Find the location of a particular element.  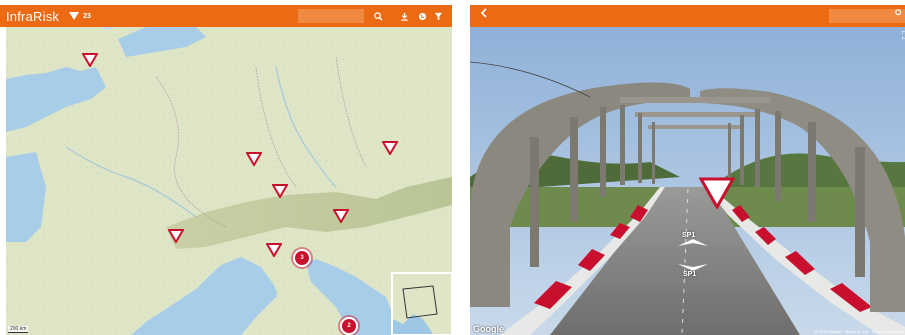

filter-count: 23 is located at coordinates (80, 16).